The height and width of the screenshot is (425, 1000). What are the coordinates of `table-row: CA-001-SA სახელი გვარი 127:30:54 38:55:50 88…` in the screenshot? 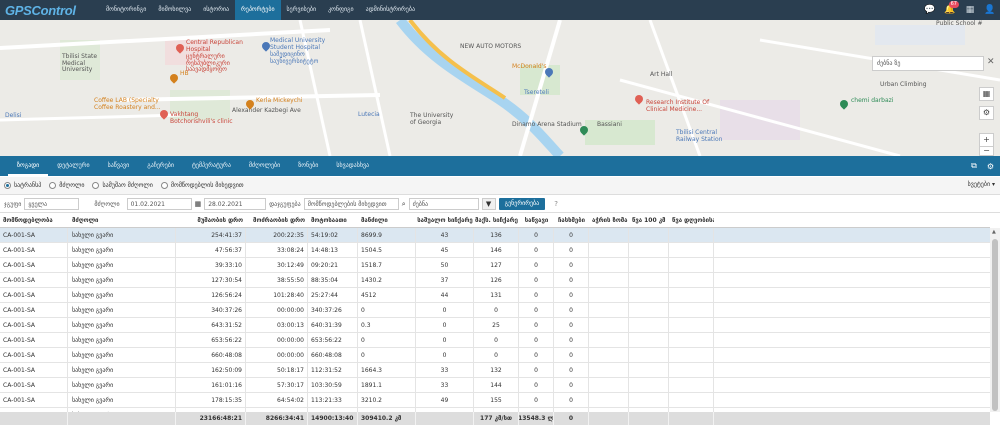 It's located at (495, 280).